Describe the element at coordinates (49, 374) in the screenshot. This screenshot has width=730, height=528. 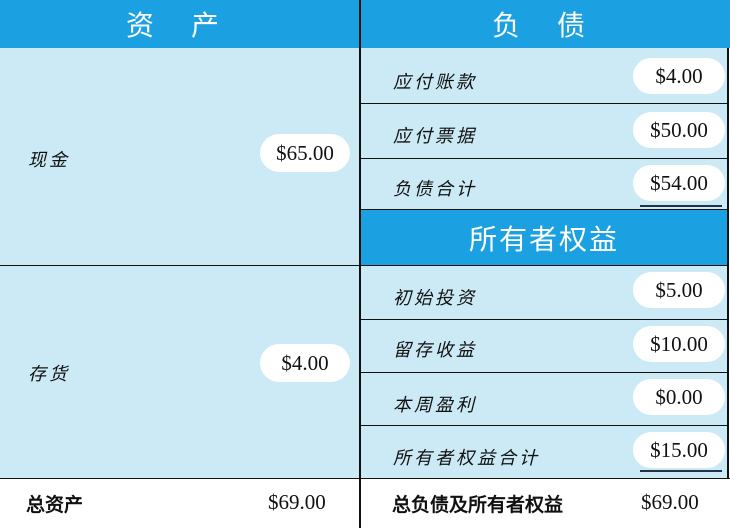
I see `inventory-label: 存货` at that location.